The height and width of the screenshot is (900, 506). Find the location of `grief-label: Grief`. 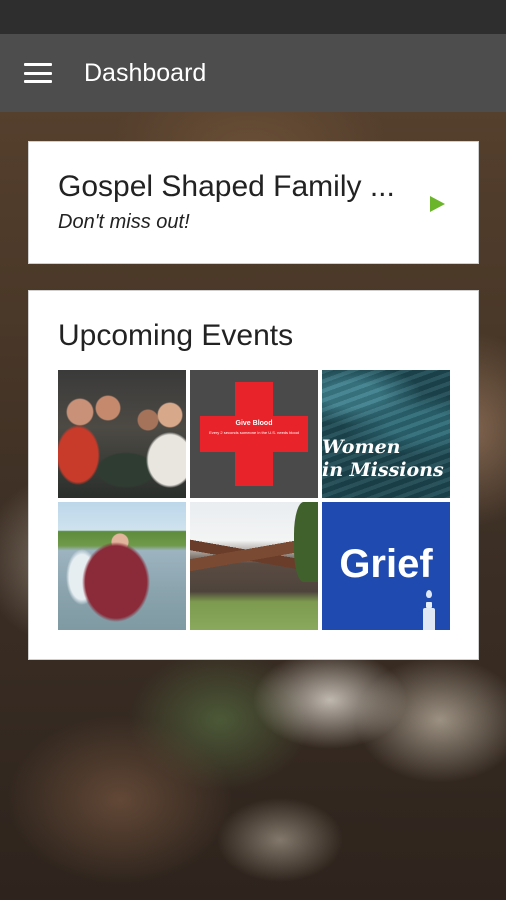

grief-label: Grief is located at coordinates (386, 564).